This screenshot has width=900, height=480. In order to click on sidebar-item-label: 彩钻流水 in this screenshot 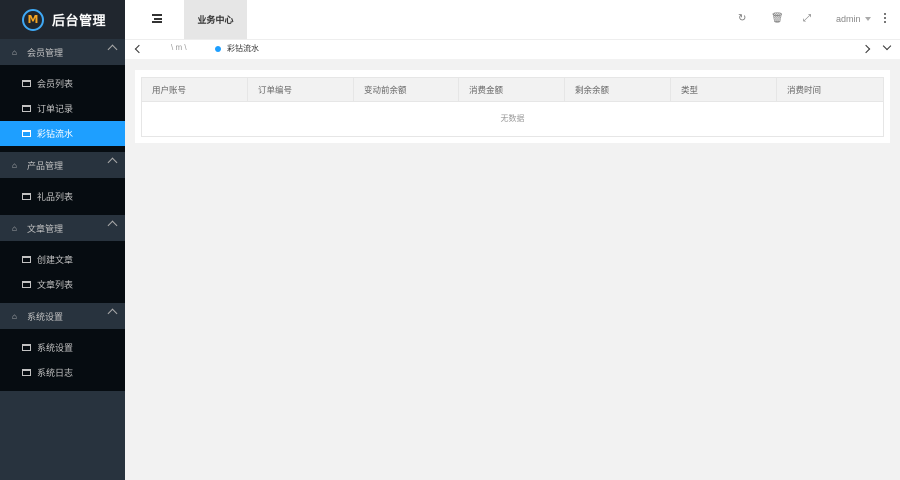, I will do `click(55, 134)`.